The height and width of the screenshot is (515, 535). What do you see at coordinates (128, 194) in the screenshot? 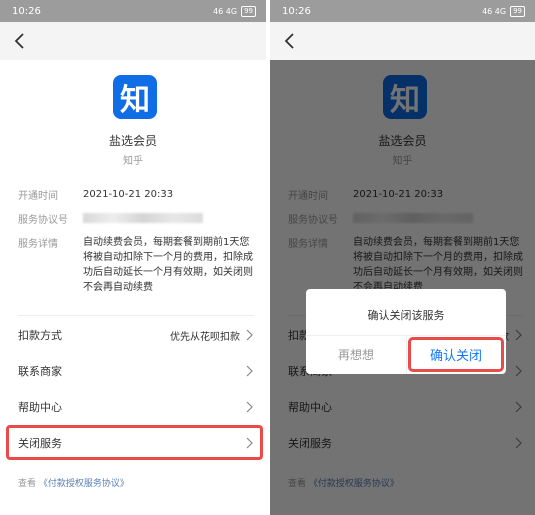
I see `open-time-value: 2021-10-21 20:33` at bounding box center [128, 194].